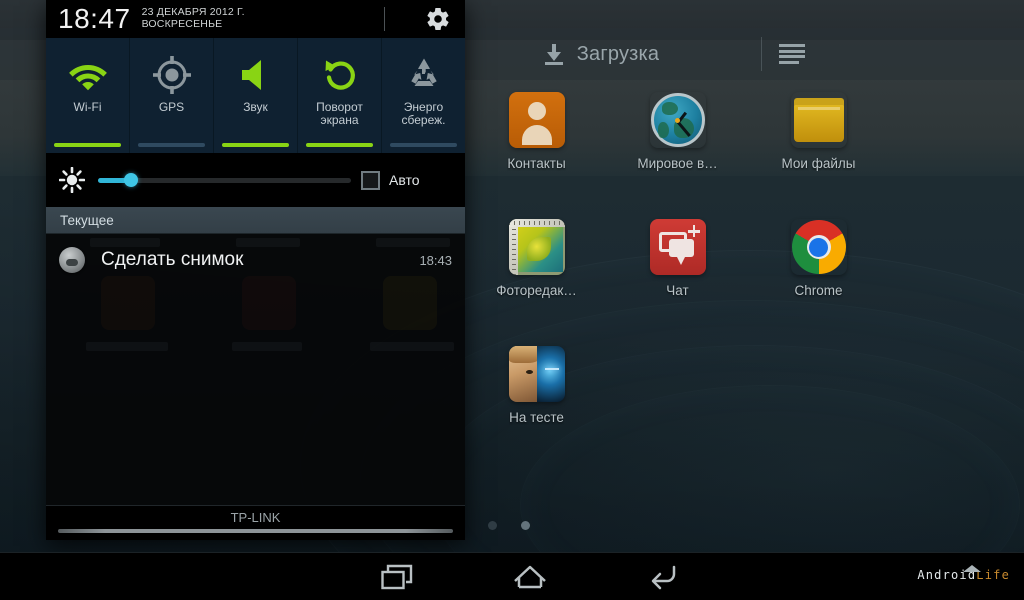 The height and width of the screenshot is (600, 1024). I want to click on na-teste-game-icon, so click(536, 374).